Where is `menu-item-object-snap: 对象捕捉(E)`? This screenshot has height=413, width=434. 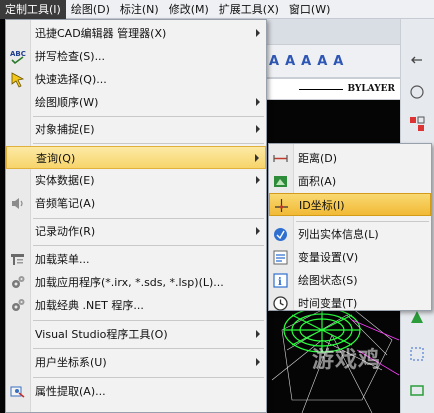
menu-item-object-snap: 对象捕捉(E) is located at coordinates (136, 129).